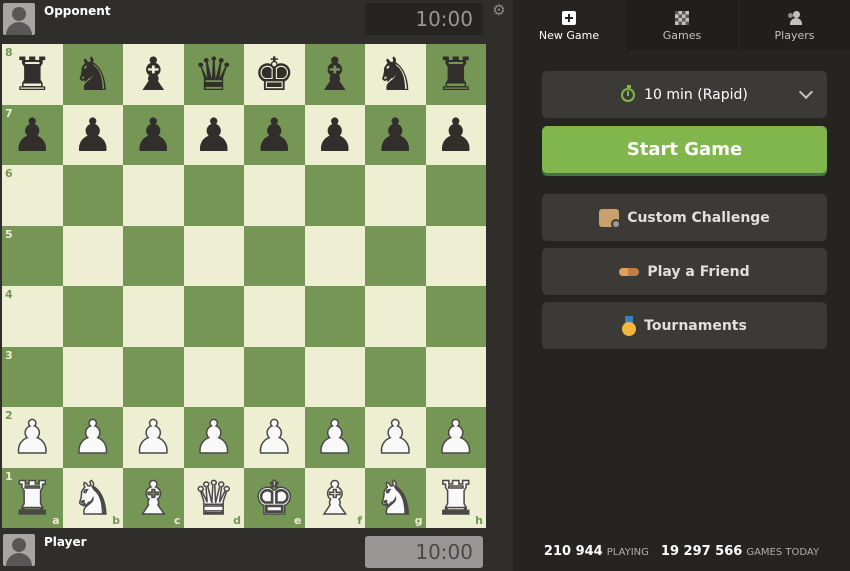 The width and height of the screenshot is (850, 571). What do you see at coordinates (455, 195) in the screenshot?
I see `square-h6` at bounding box center [455, 195].